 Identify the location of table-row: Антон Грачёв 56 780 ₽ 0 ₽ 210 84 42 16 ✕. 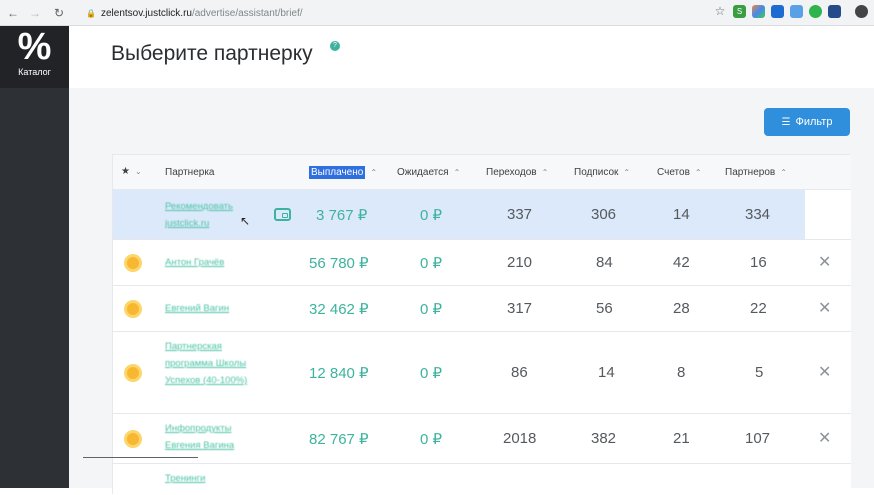
(482, 263).